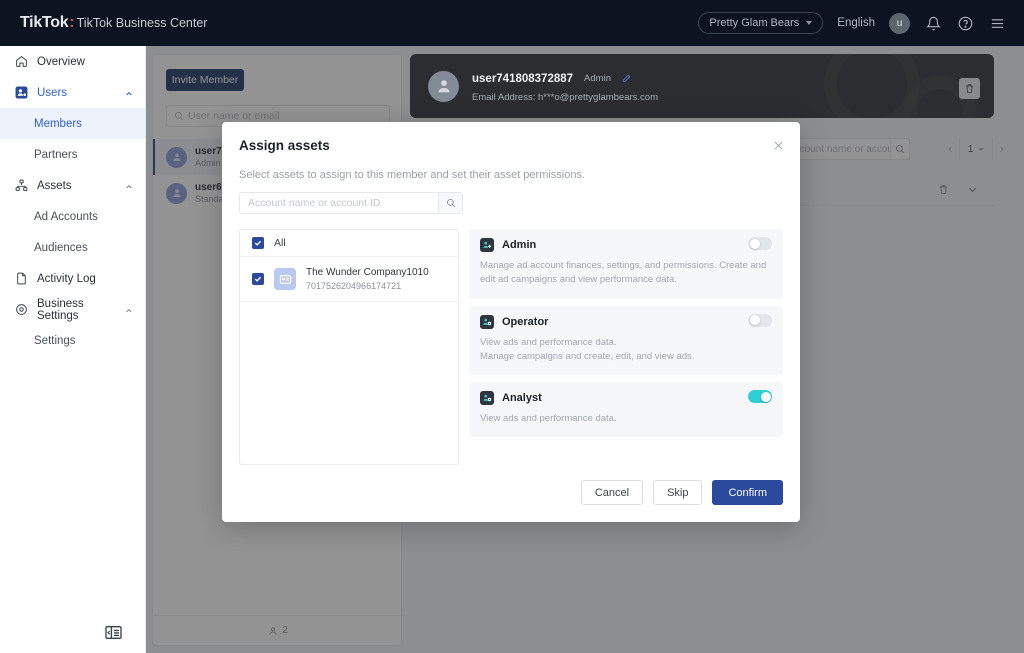 The height and width of the screenshot is (653, 1024). What do you see at coordinates (72, 22) in the screenshot?
I see `brand-colon: :` at bounding box center [72, 22].